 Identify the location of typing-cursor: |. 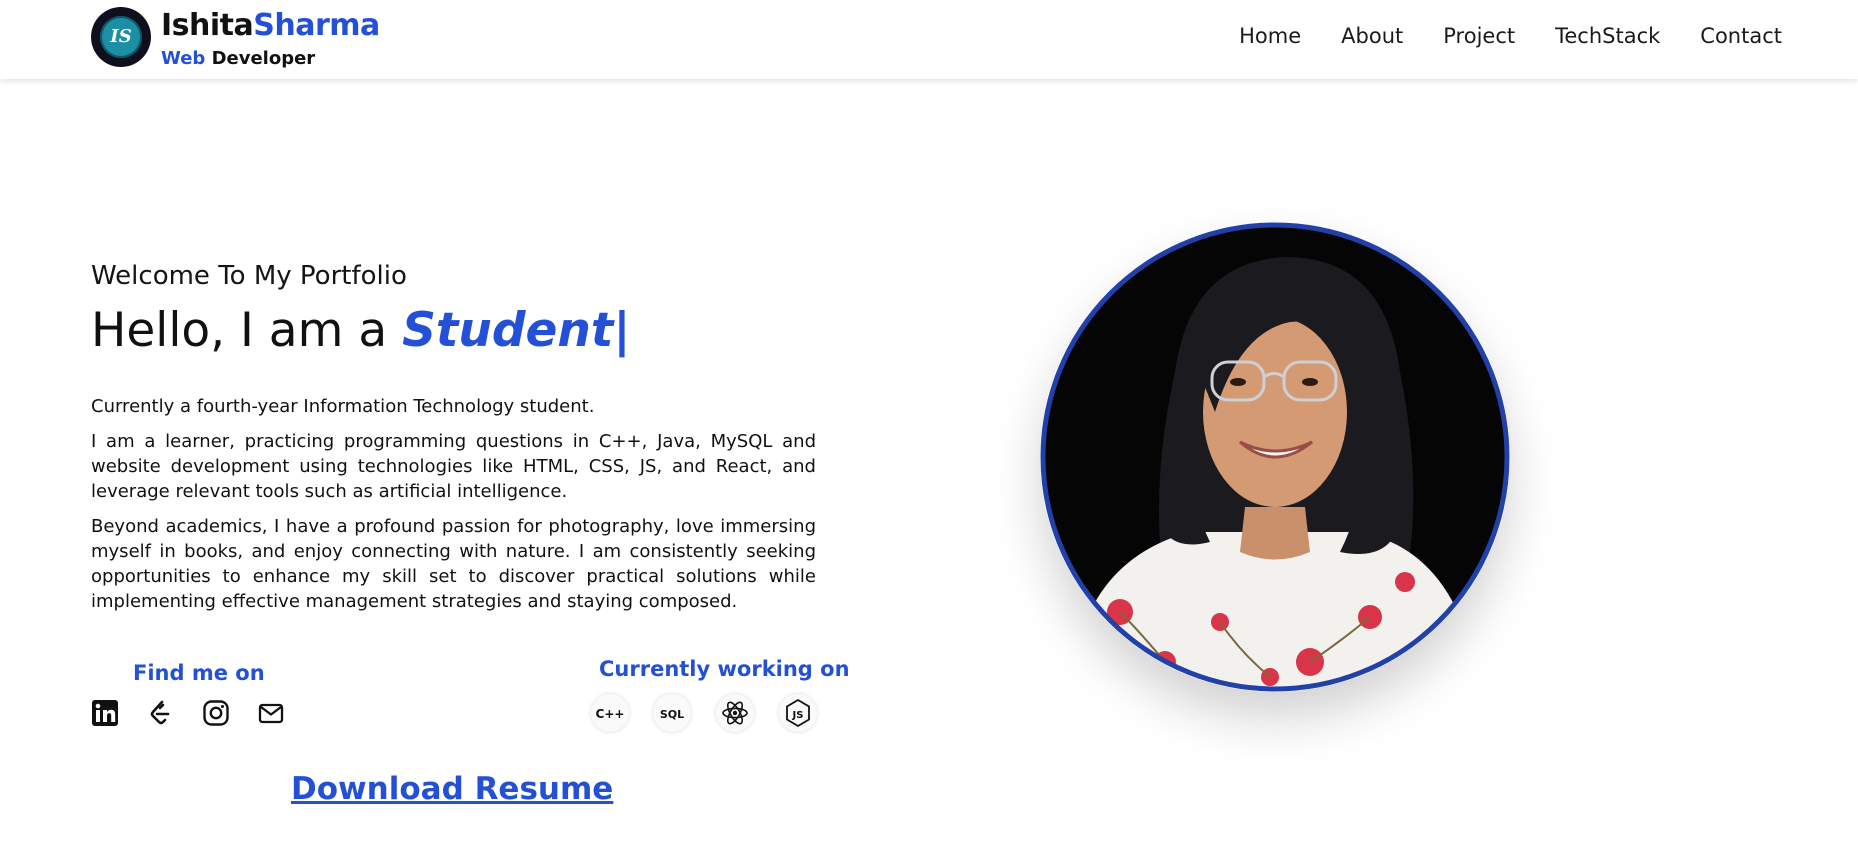
(622, 330).